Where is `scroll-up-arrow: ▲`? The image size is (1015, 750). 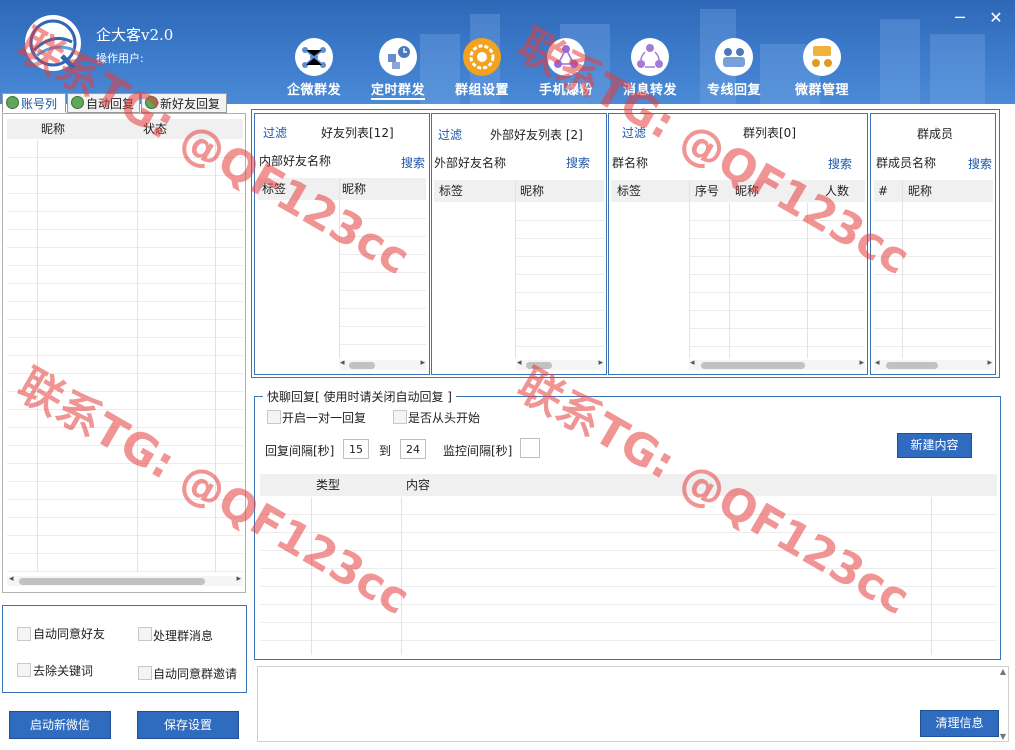
scroll-up-arrow: ▲ is located at coordinates (1003, 671).